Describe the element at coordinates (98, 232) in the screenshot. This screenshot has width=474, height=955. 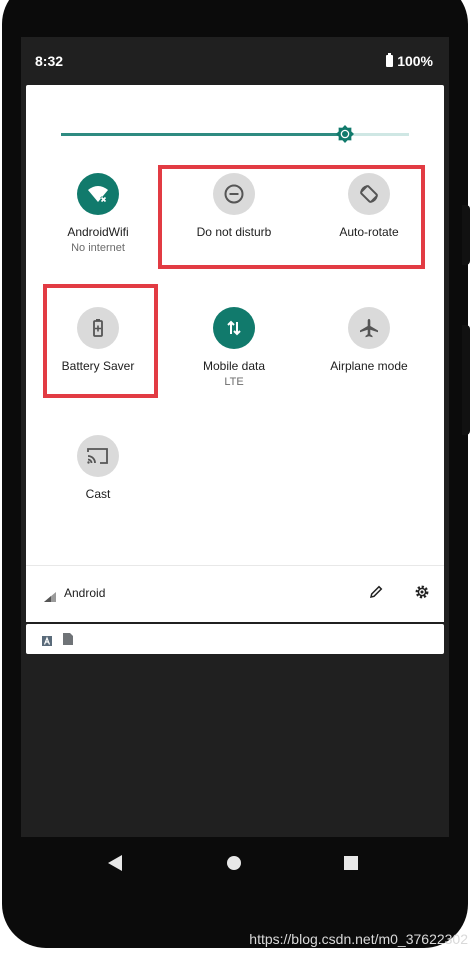
I see `tile-wifi-label: AndroidWifi` at that location.